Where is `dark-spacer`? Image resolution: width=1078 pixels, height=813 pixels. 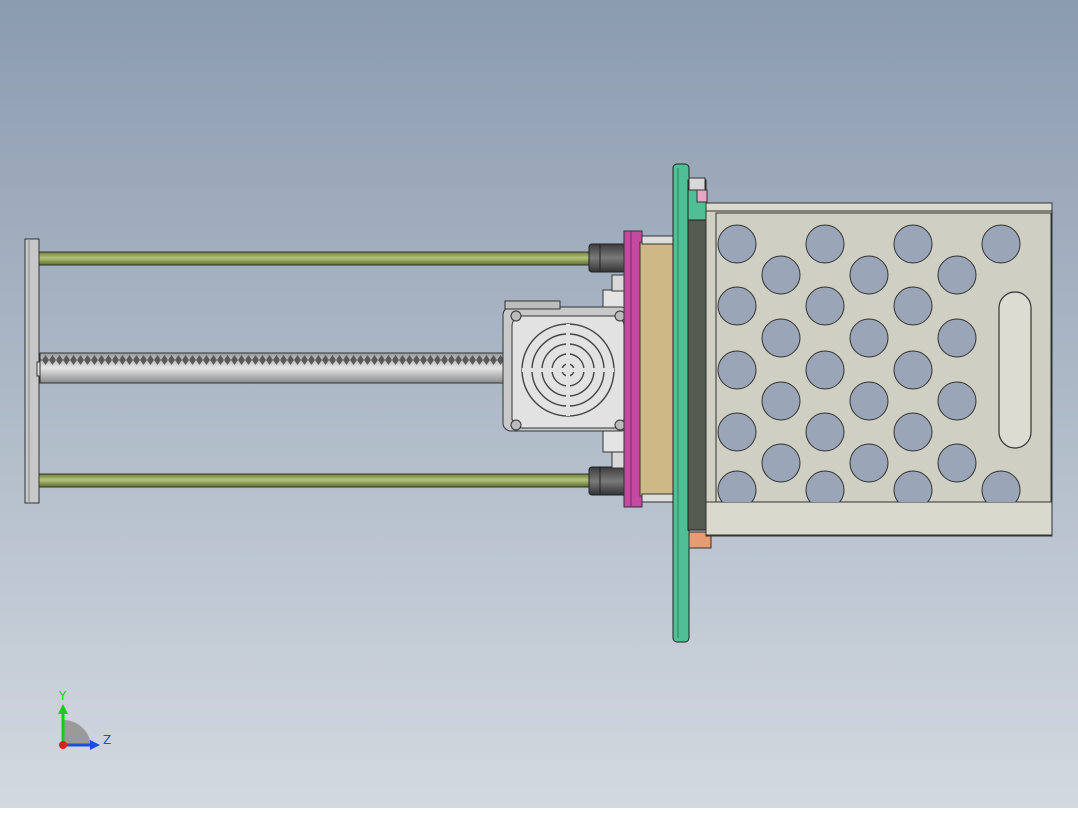
dark-spacer is located at coordinates (697, 355).